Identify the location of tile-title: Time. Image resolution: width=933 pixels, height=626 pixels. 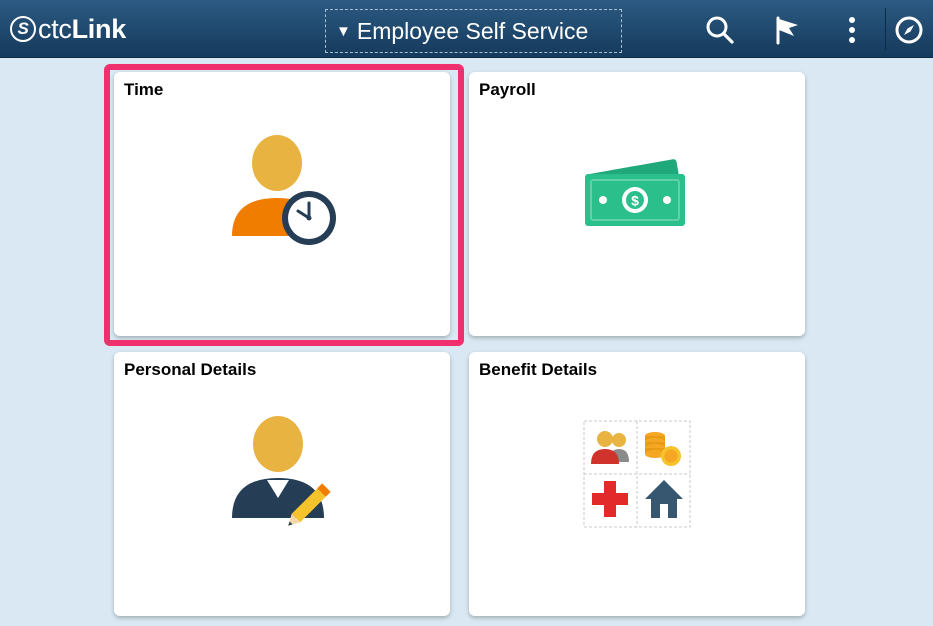
(144, 89).